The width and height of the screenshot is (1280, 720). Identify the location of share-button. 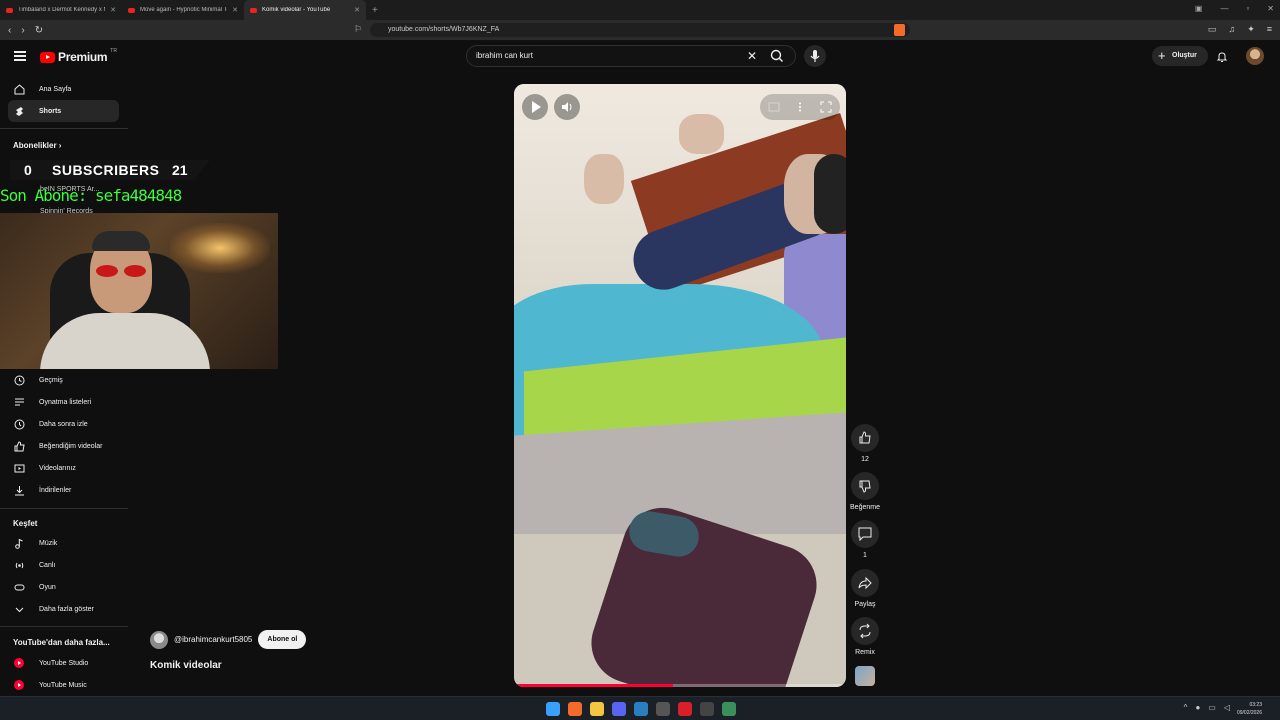
(865, 583).